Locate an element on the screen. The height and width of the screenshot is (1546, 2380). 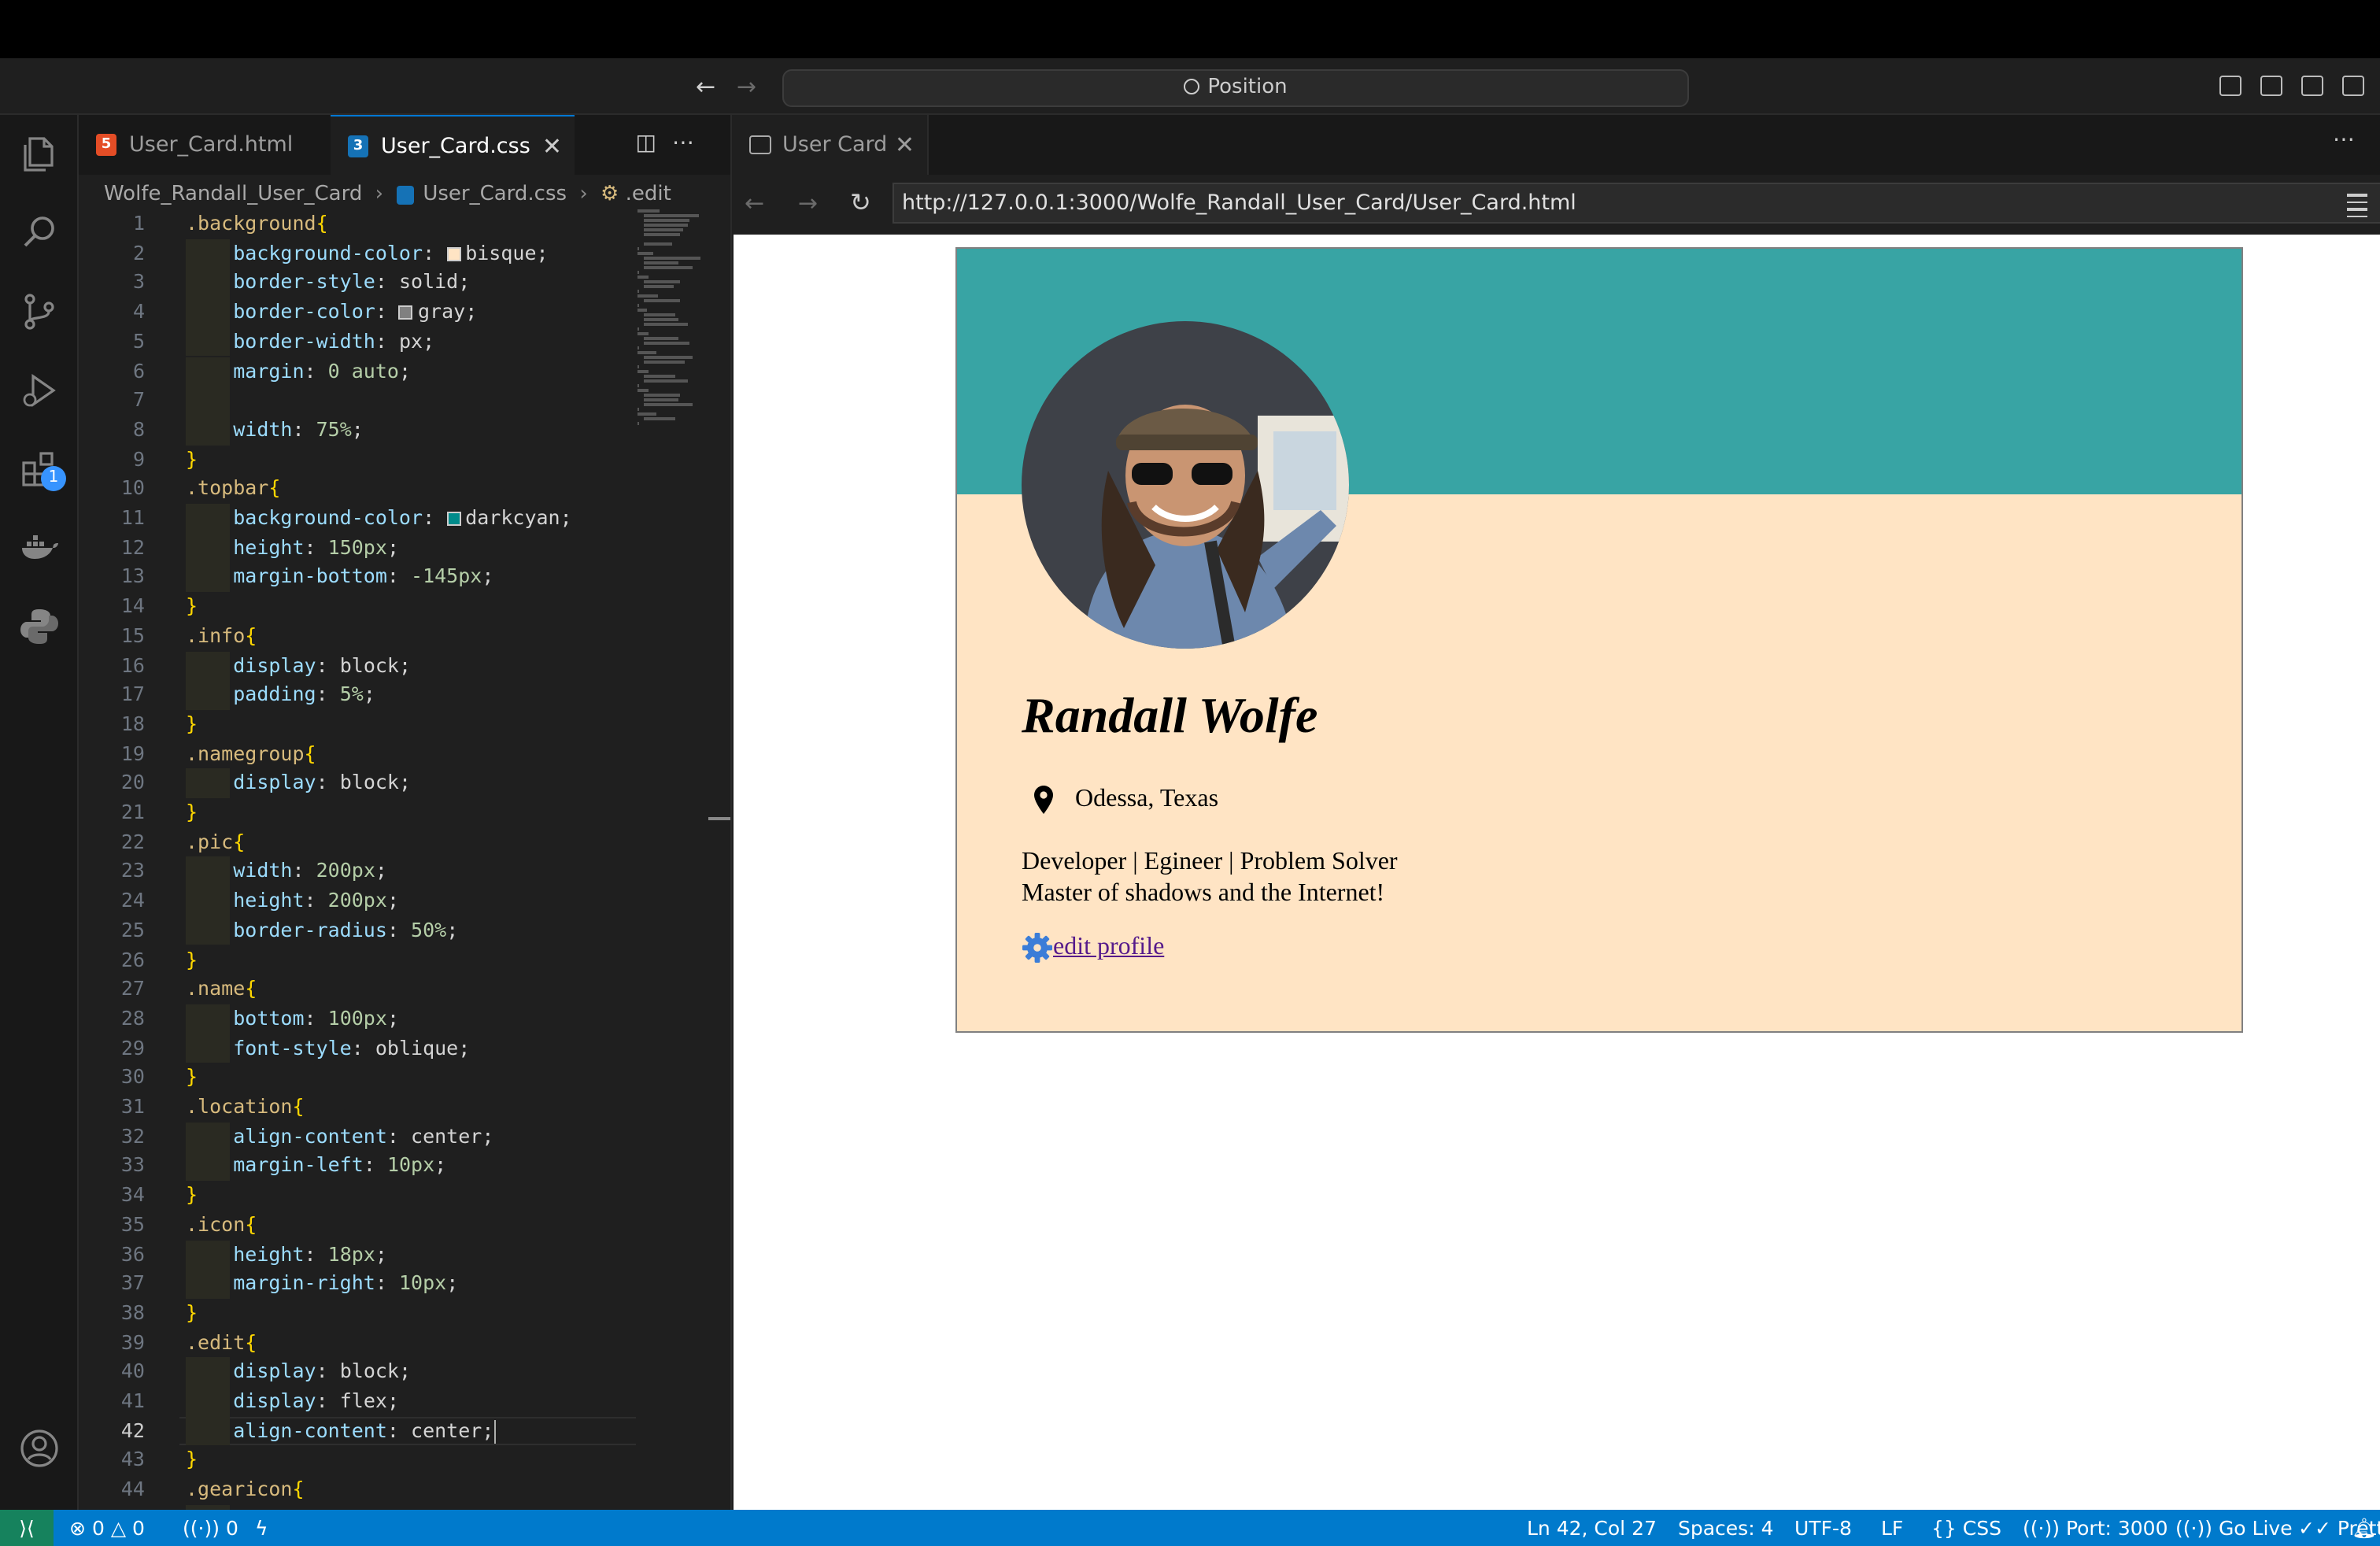
split-editor-icon: ◫ is located at coordinates (654, 143).